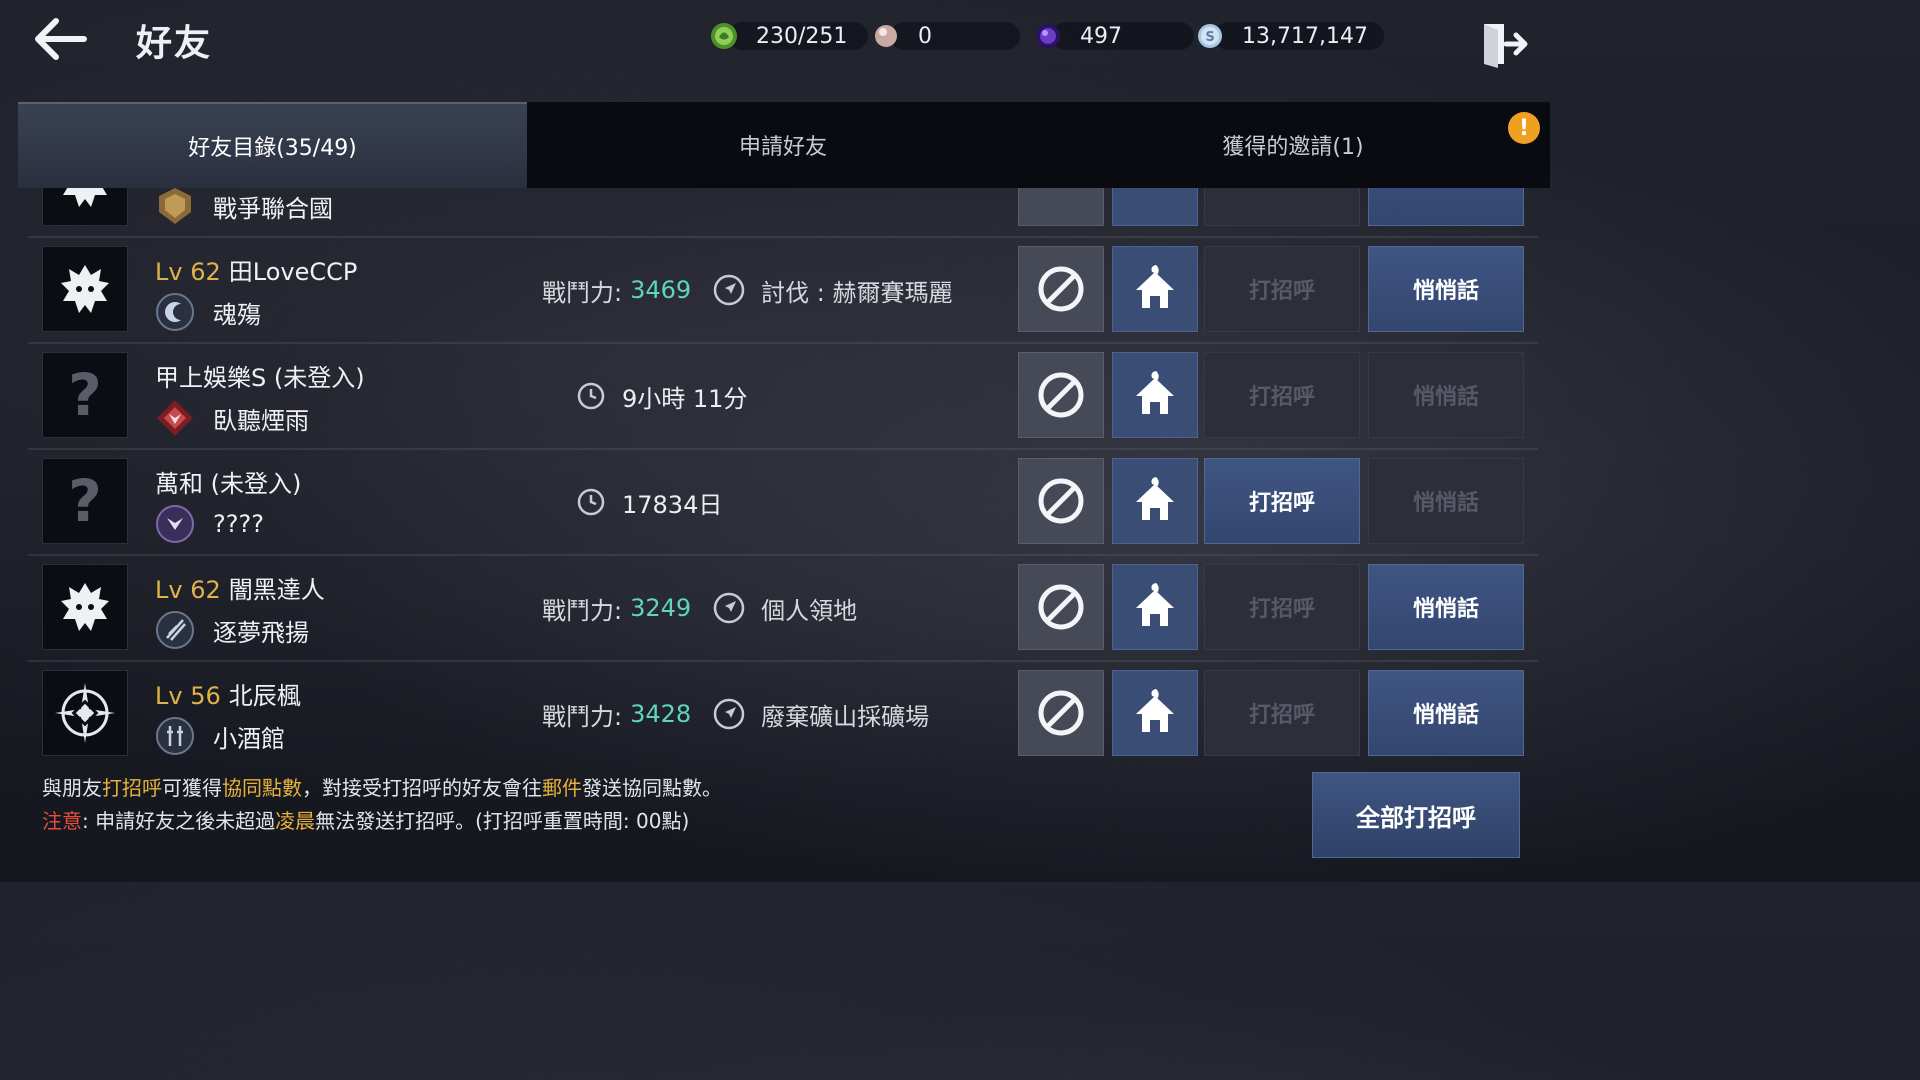 This screenshot has height=1080, width=1920. I want to click on friend-name-line: 萬和 (未登入), so click(228, 481).